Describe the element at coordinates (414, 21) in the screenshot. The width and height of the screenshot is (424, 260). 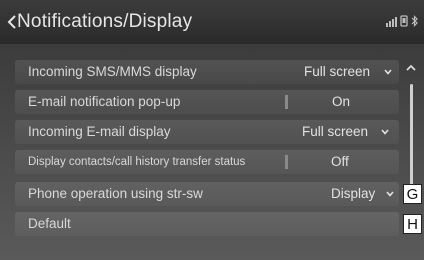
I see `bluetooth-icon` at that location.